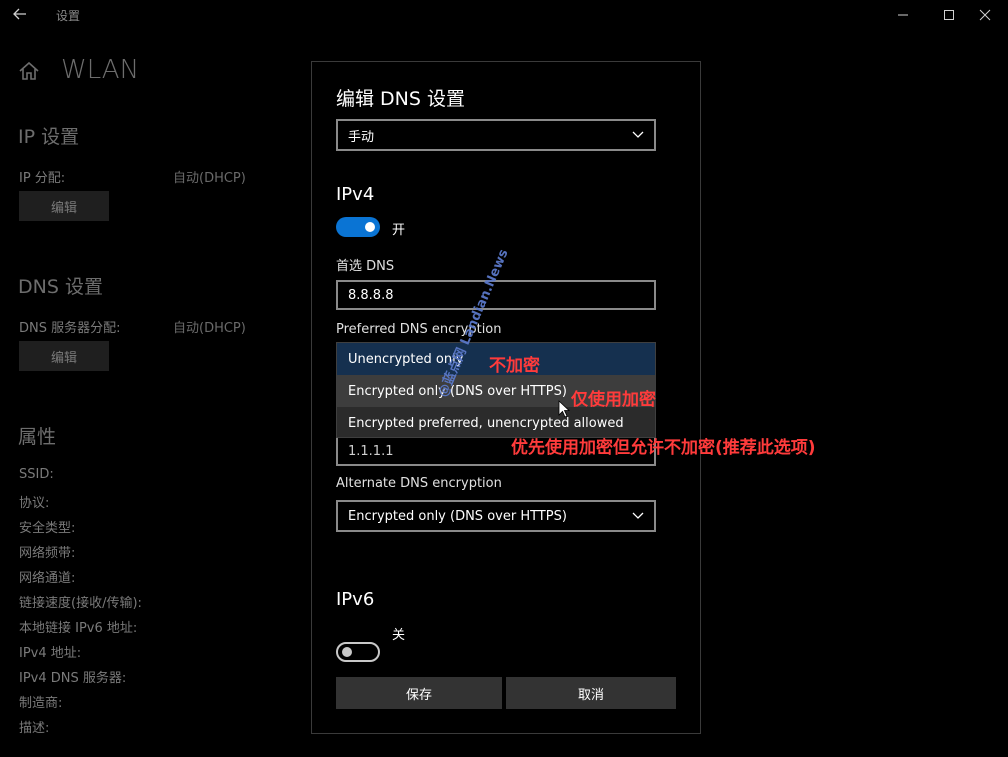 Image resolution: width=1008 pixels, height=757 pixels. What do you see at coordinates (64, 356) in the screenshot?
I see `dns-edit-button: 编辑` at bounding box center [64, 356].